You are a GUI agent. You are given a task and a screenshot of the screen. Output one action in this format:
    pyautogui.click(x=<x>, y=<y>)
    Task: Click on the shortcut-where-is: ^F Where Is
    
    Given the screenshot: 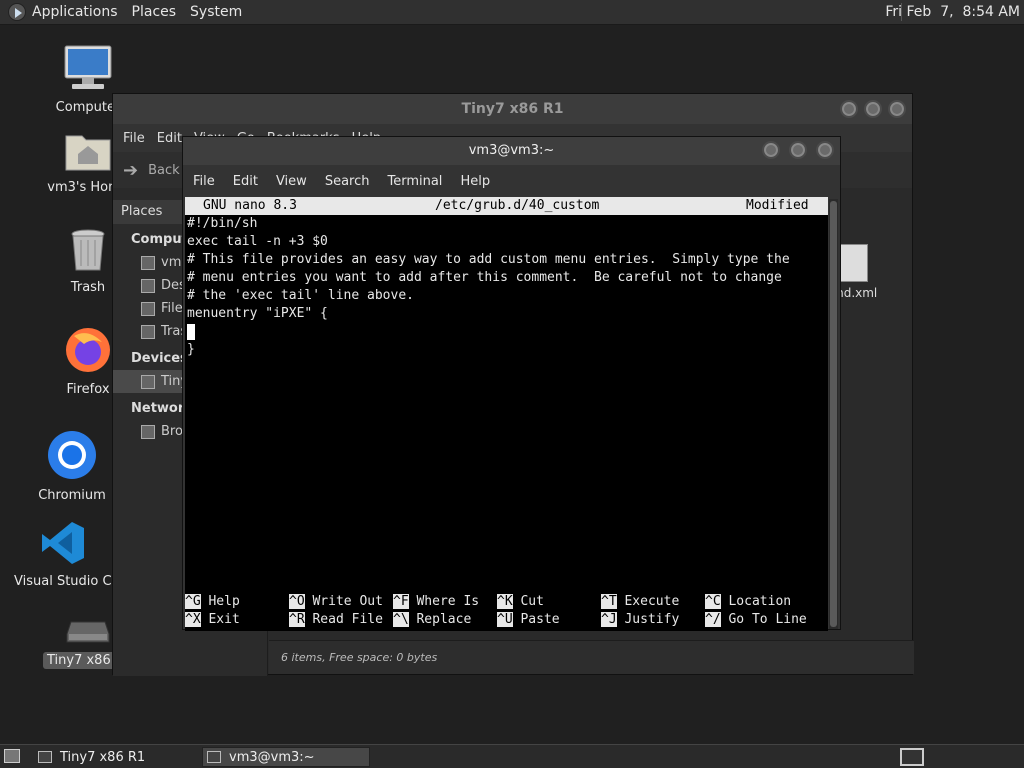 What is the action you would take?
    pyautogui.click(x=436, y=602)
    